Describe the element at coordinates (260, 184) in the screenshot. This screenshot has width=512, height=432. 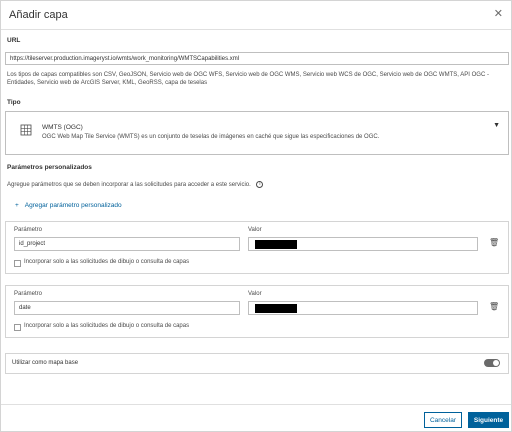
I see `info-icon: i` at that location.